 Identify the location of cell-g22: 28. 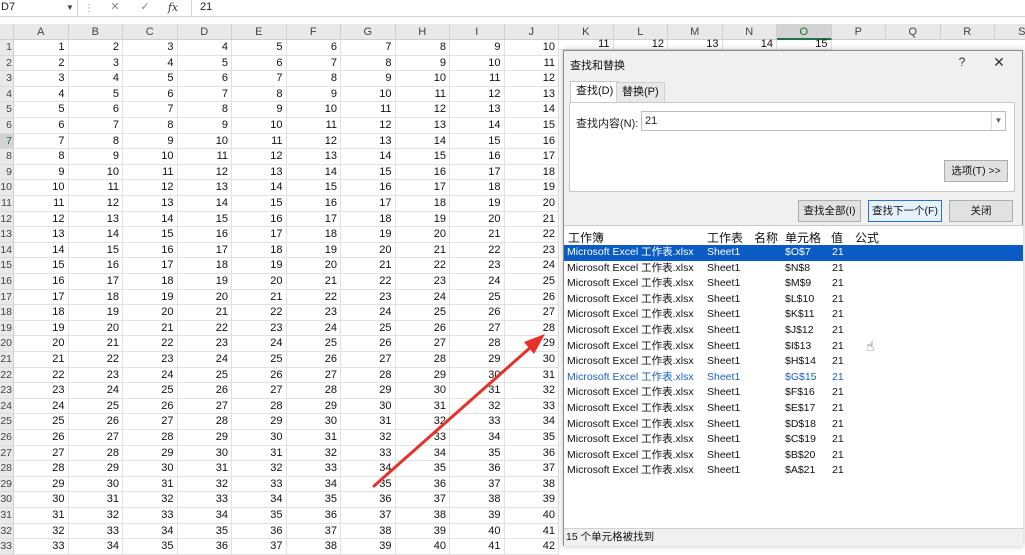
(368, 375).